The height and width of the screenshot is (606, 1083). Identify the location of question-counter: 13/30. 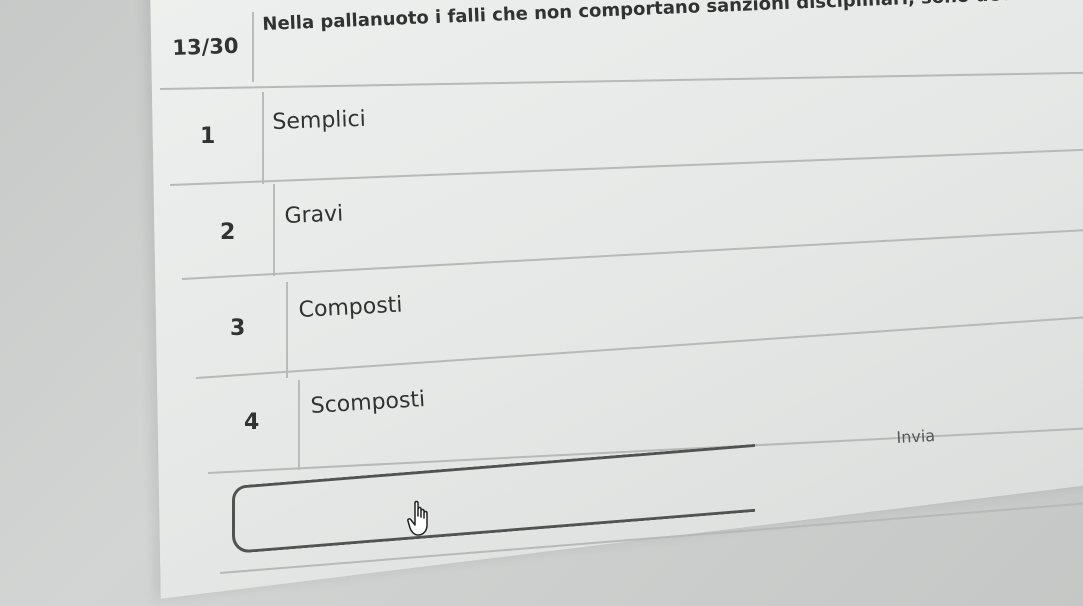
(205, 46).